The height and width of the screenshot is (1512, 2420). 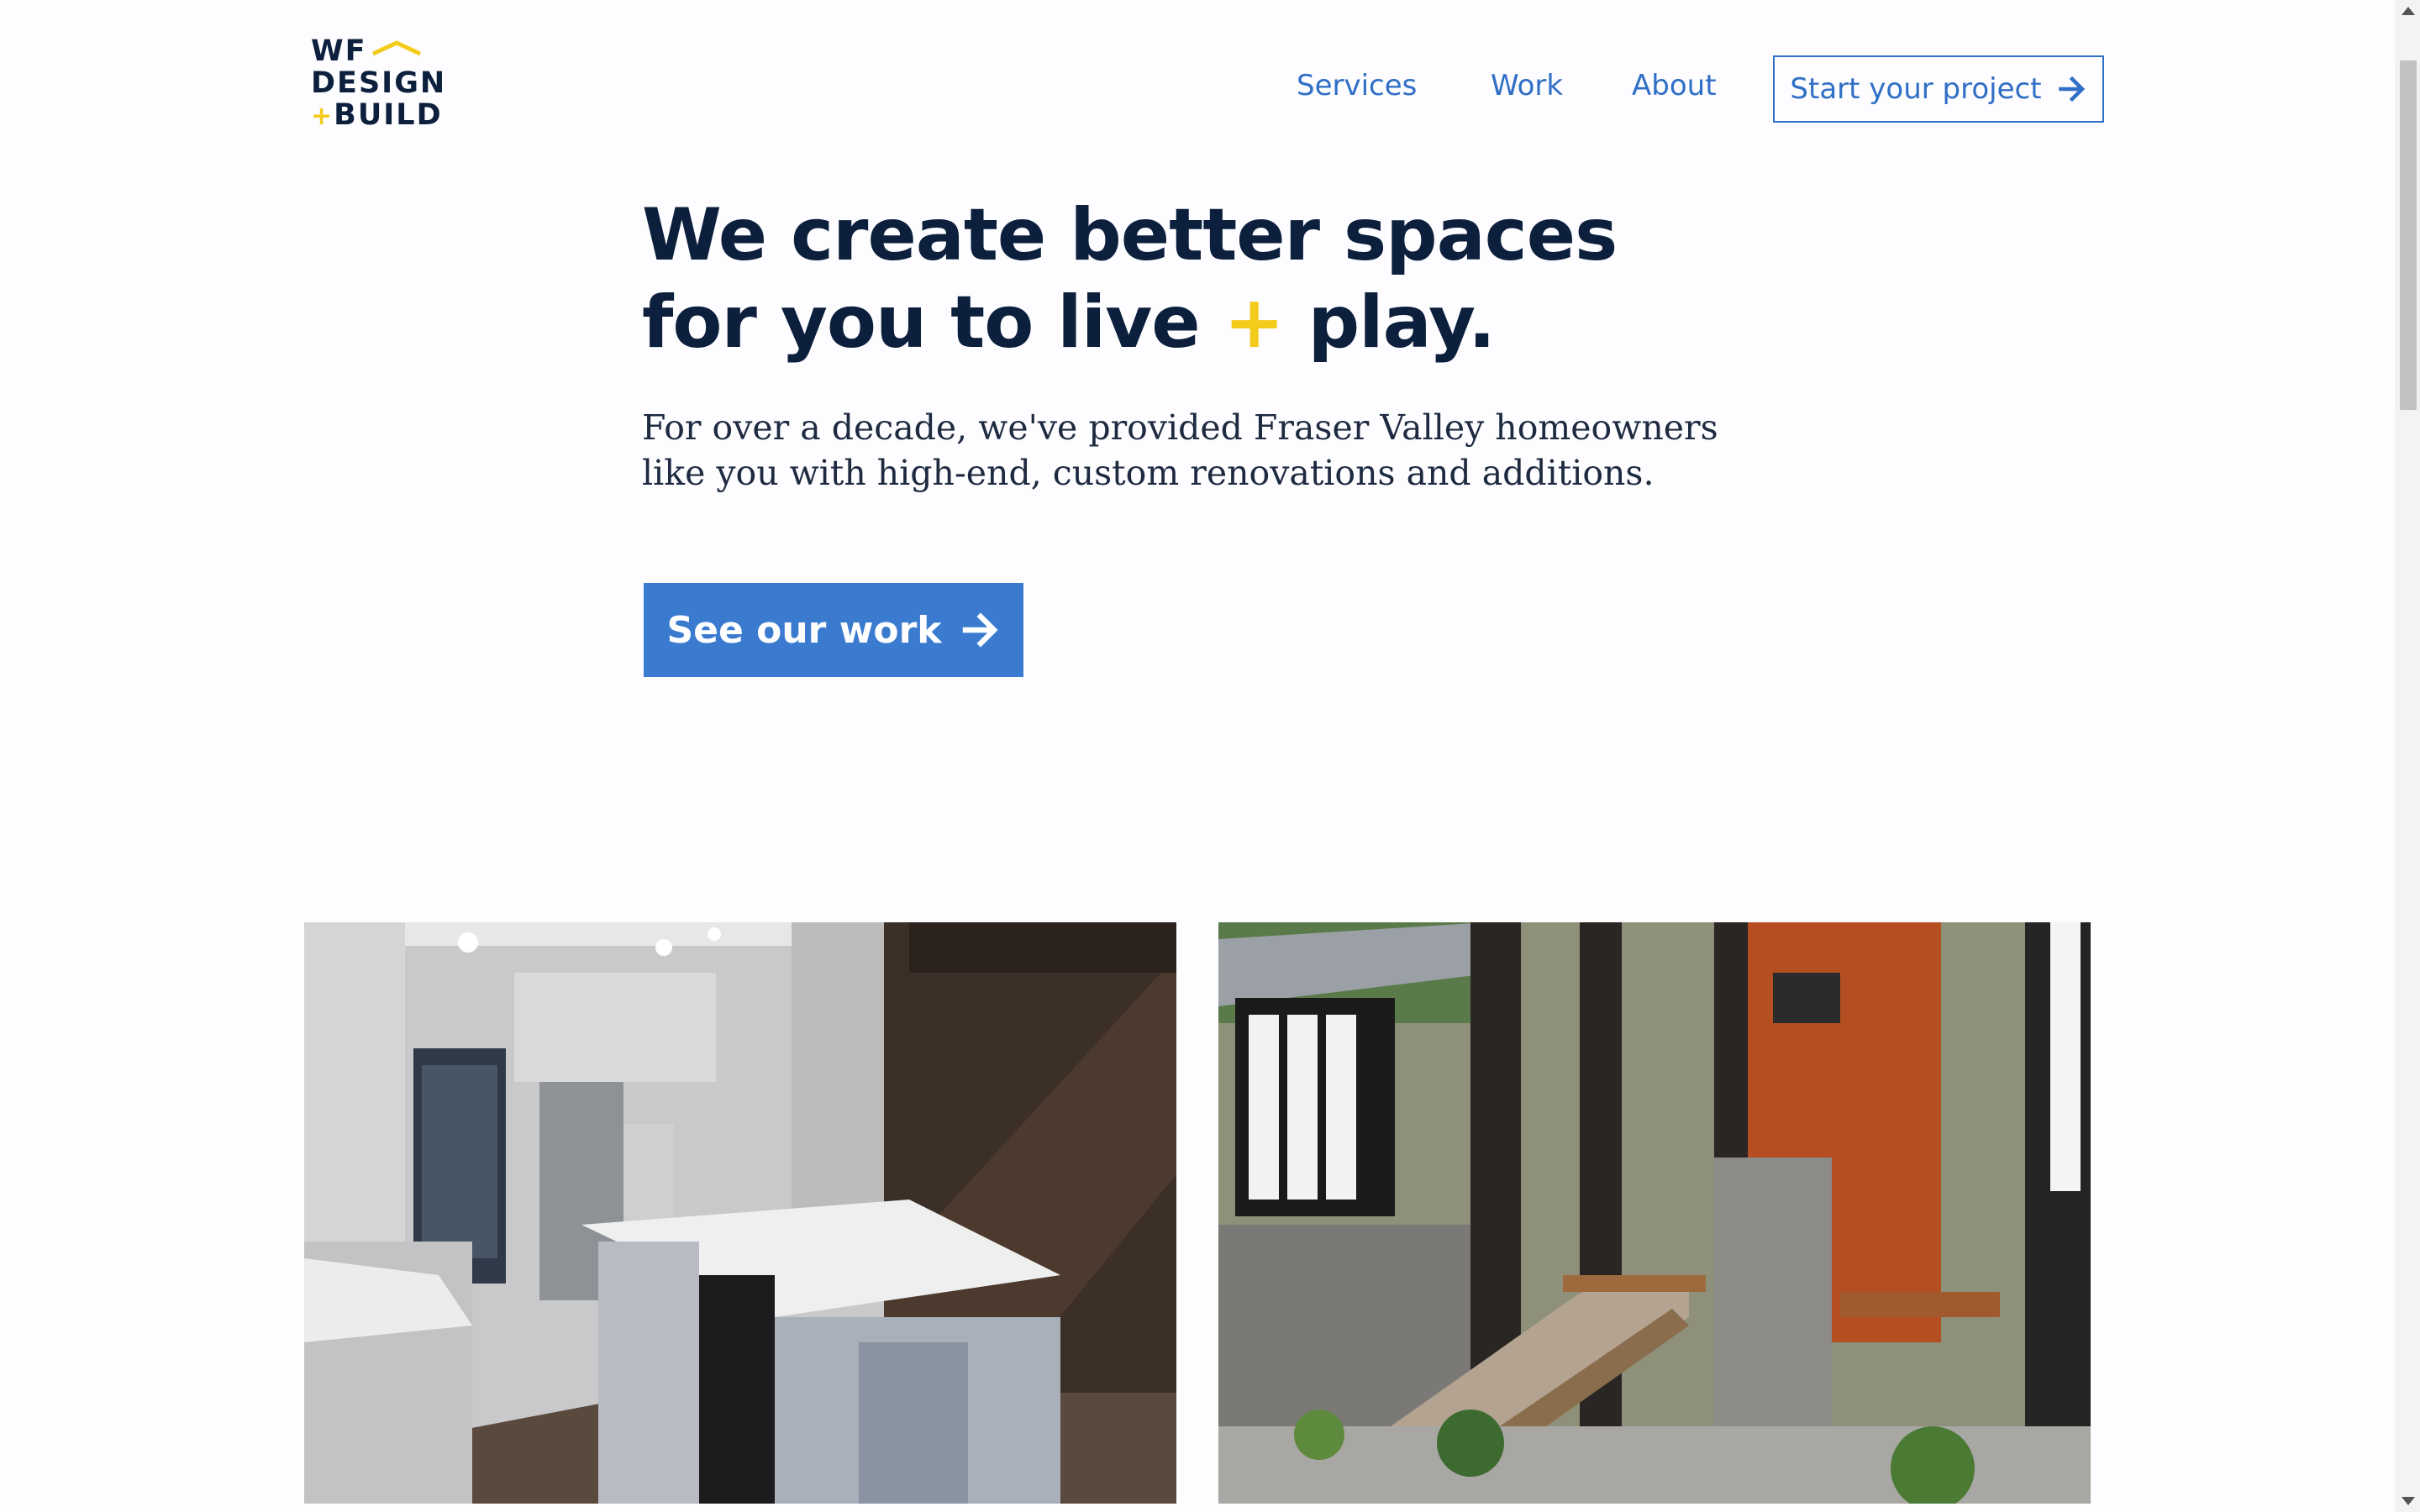 I want to click on roof-icon, so click(x=397, y=48).